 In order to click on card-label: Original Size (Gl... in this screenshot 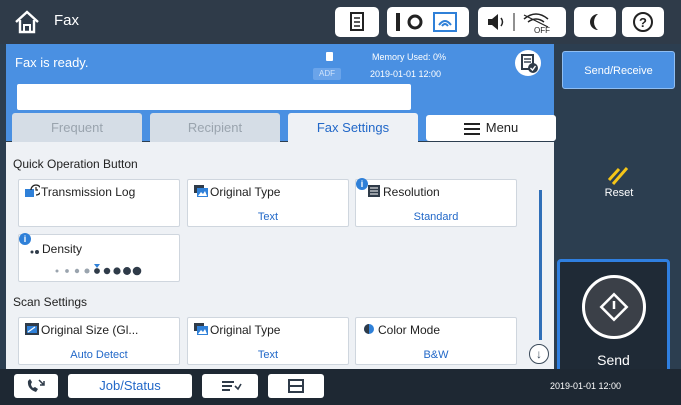, I will do `click(90, 330)`.